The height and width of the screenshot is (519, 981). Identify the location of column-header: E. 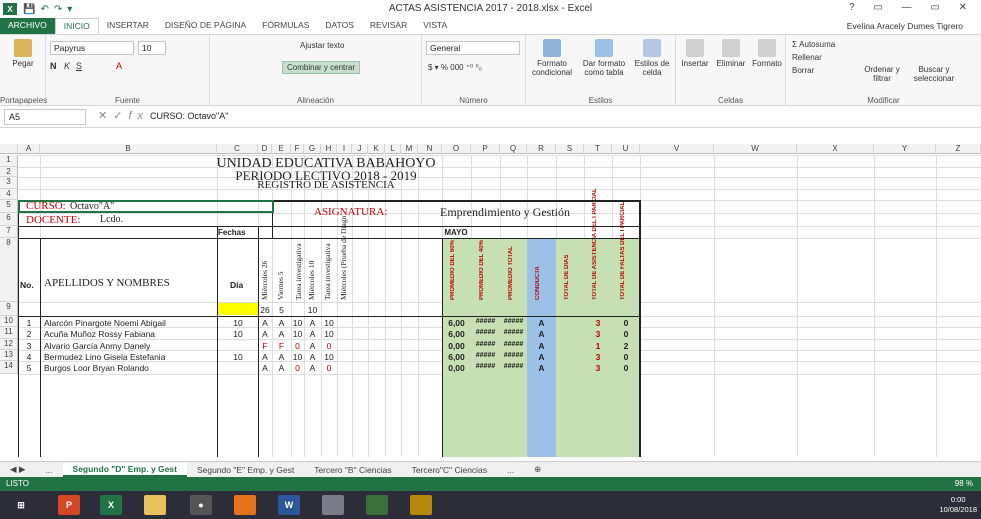
(281, 149).